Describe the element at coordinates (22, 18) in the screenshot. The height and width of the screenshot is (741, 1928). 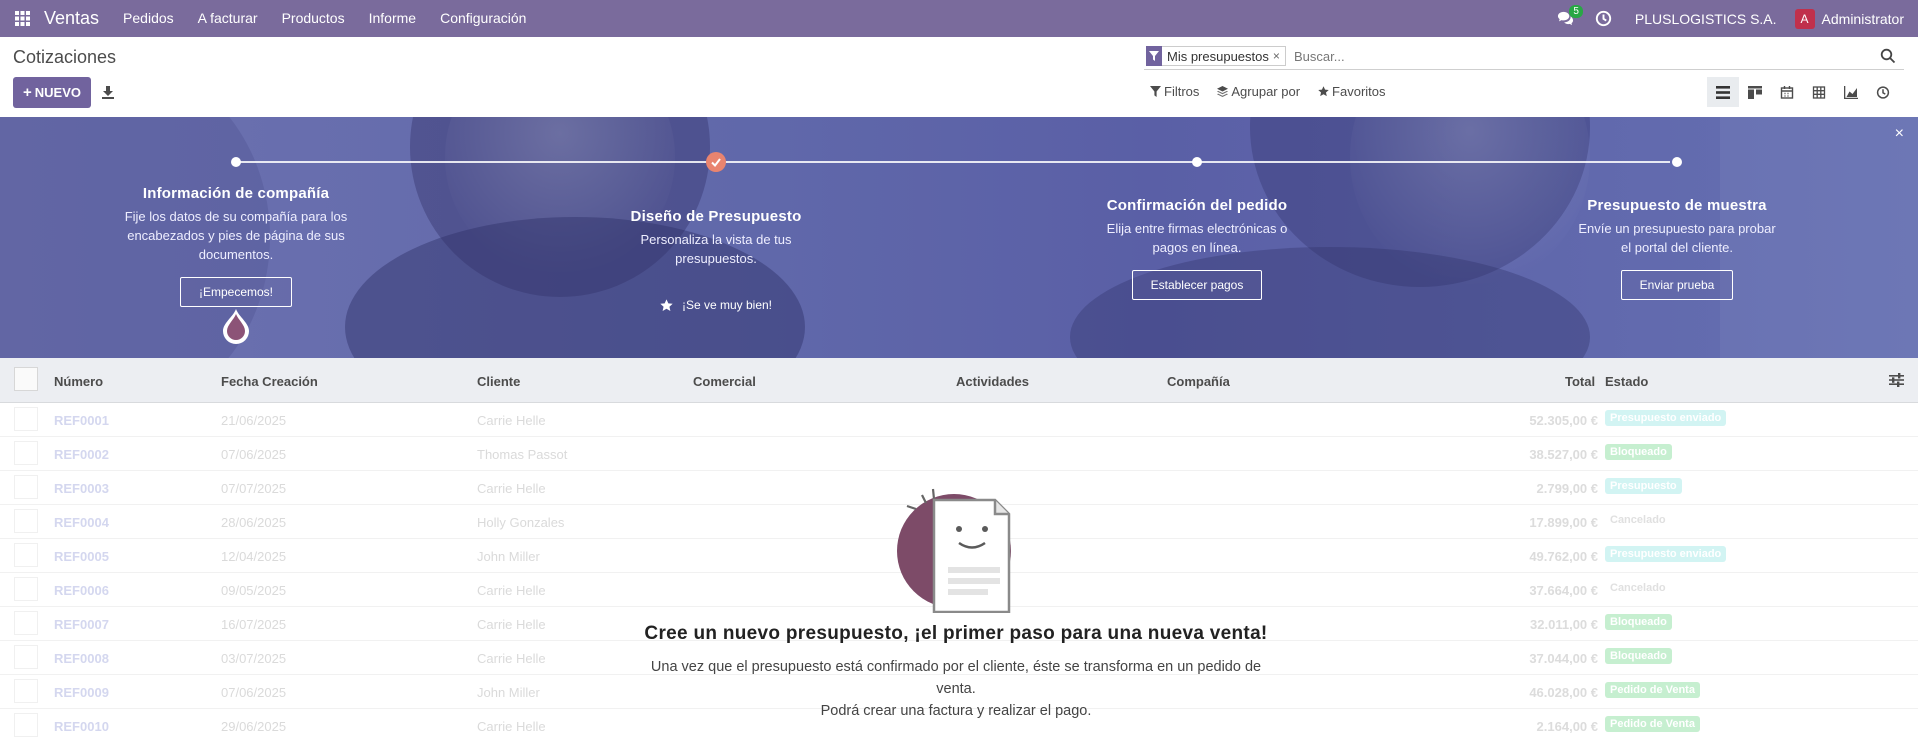
I see `apps-menu-icon` at that location.